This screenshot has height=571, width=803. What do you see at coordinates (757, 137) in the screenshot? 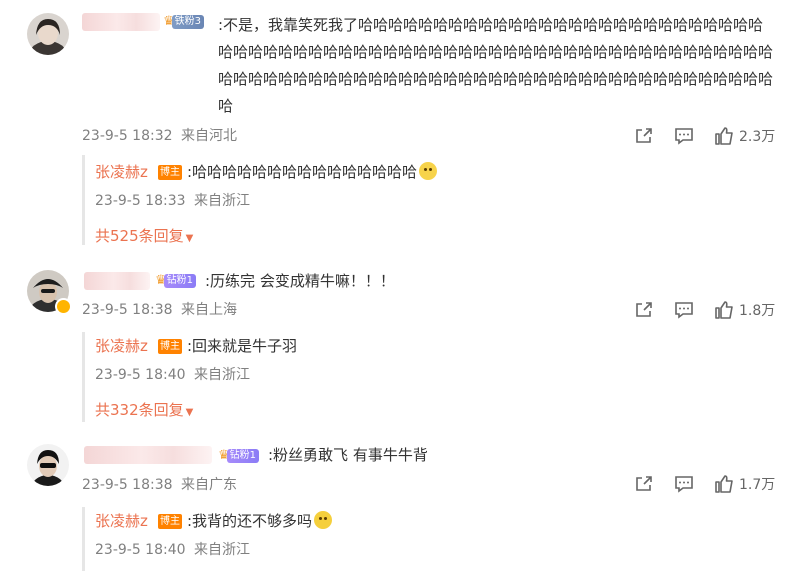
I see `like-count: 2.3万` at bounding box center [757, 137].